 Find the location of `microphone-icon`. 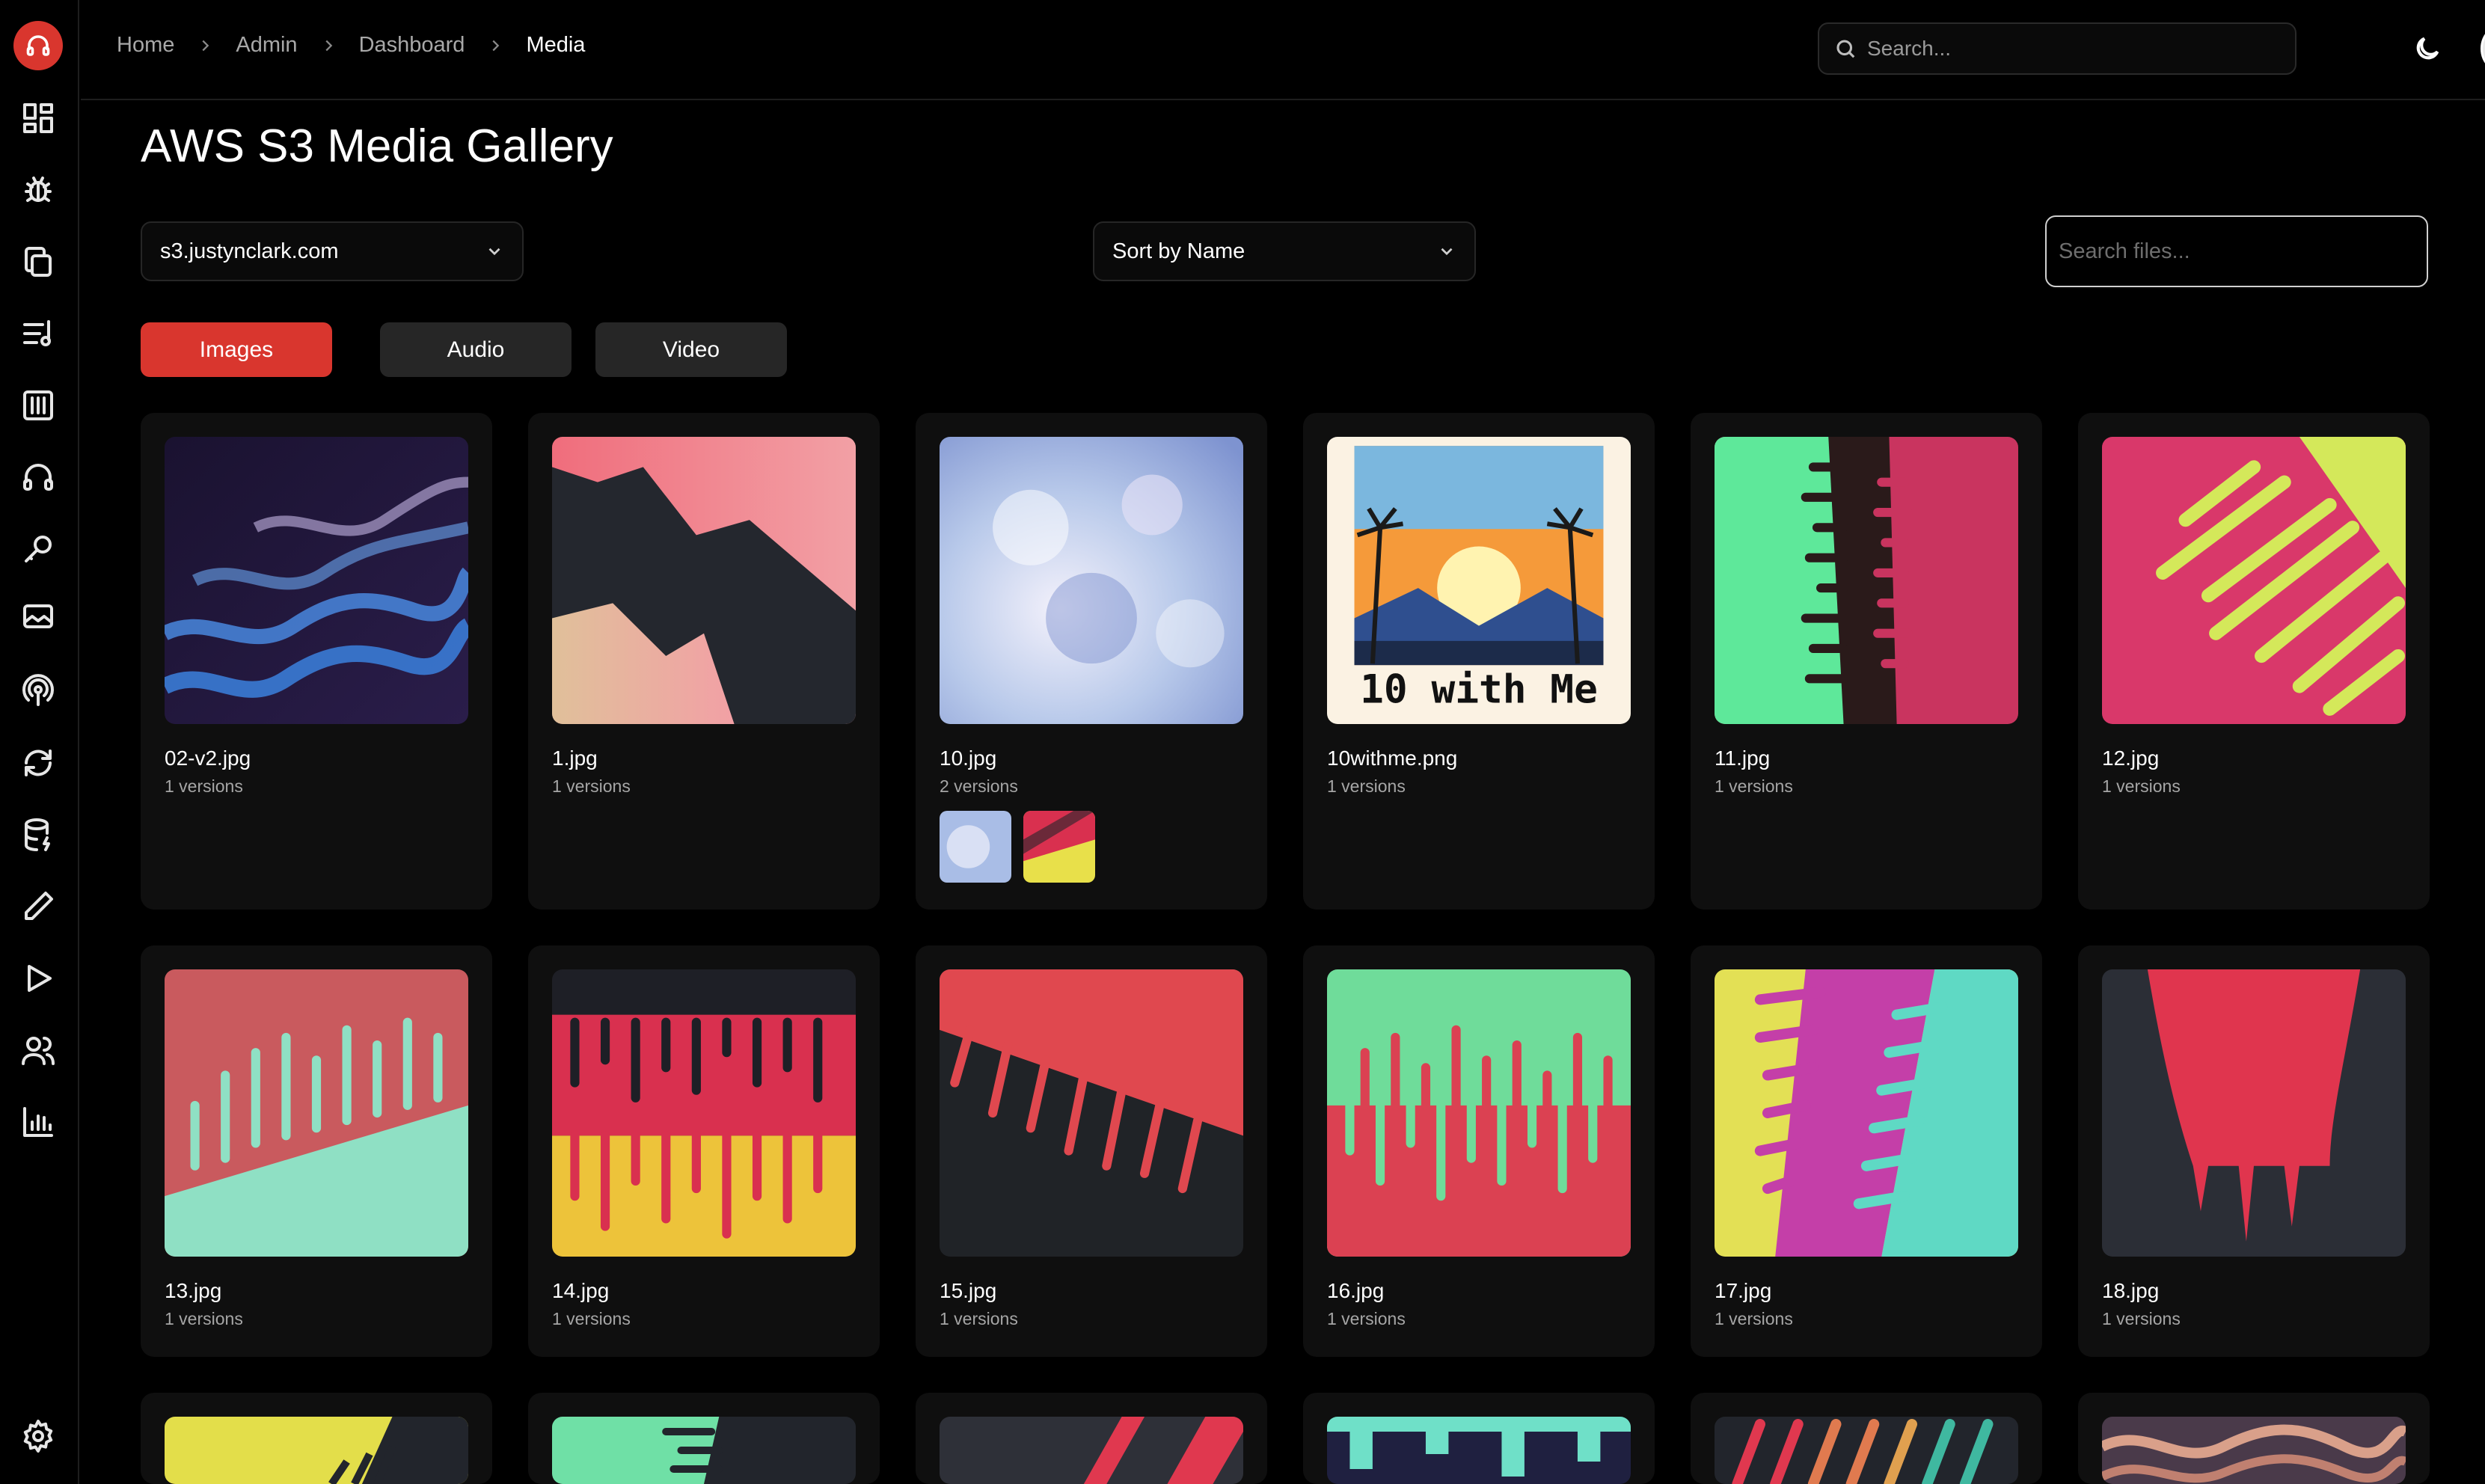

microphone-icon is located at coordinates (38, 549).